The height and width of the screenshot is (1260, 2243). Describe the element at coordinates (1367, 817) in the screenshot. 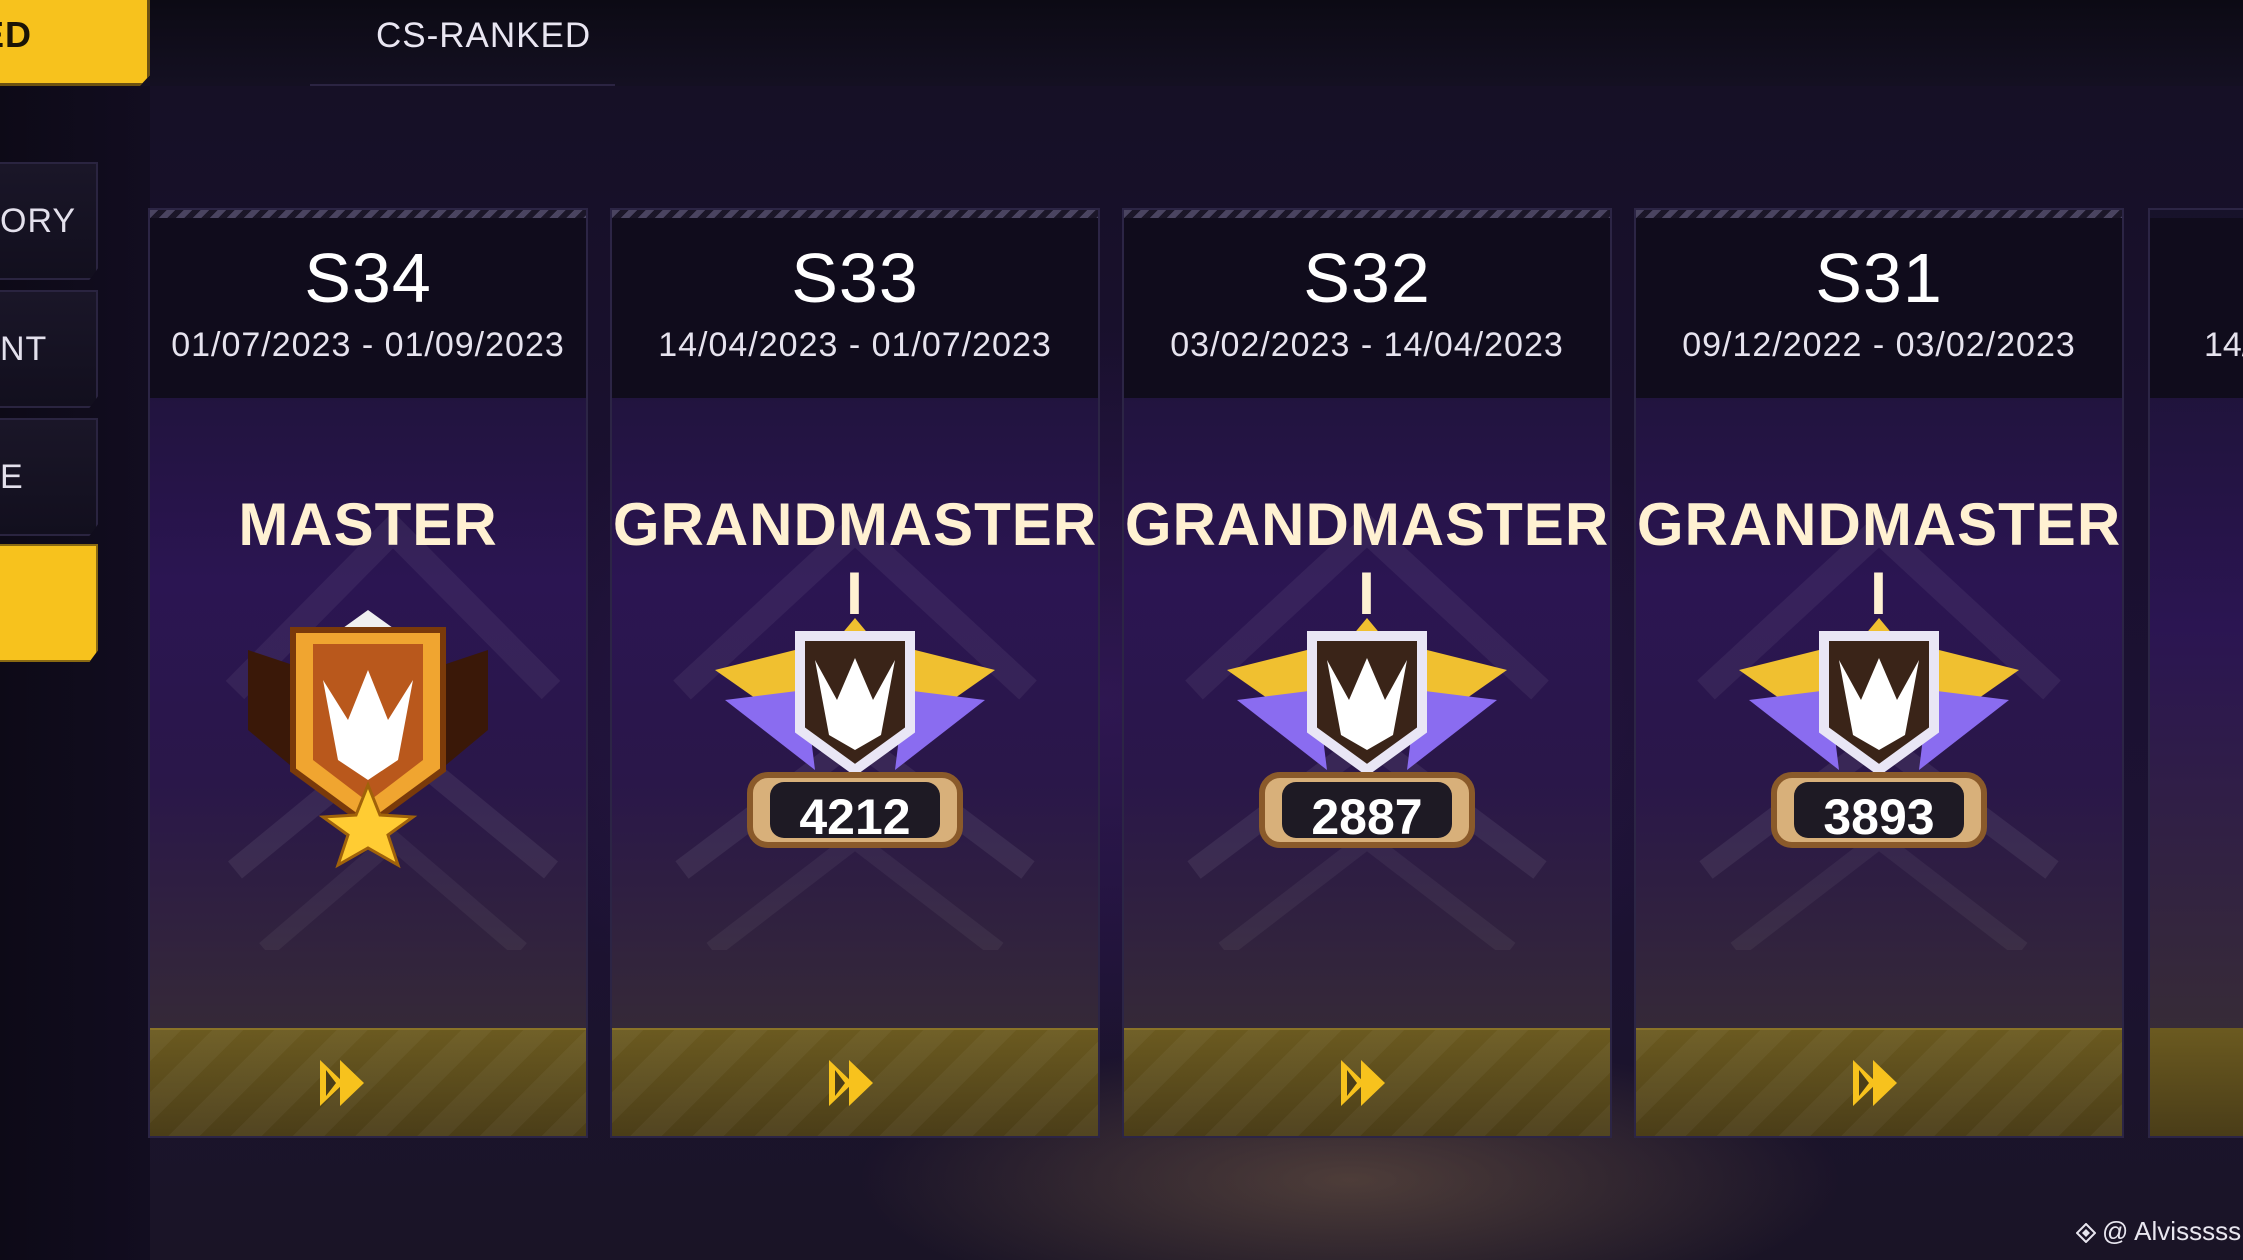

I see `rank-score: 2887` at that location.